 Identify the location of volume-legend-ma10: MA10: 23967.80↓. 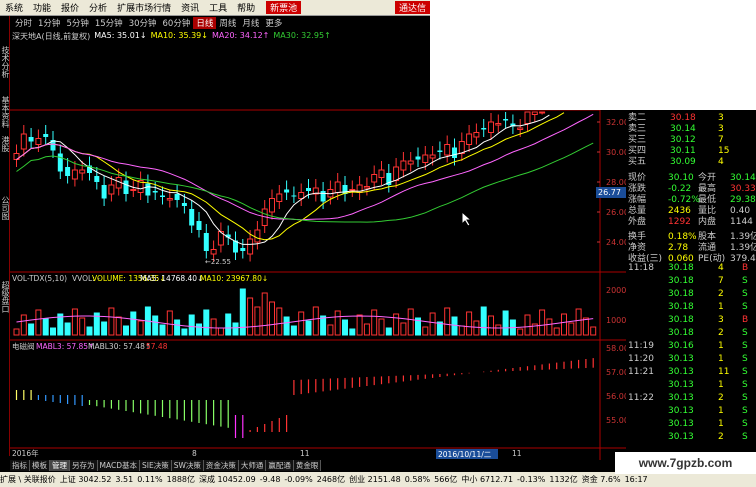
(234, 278).